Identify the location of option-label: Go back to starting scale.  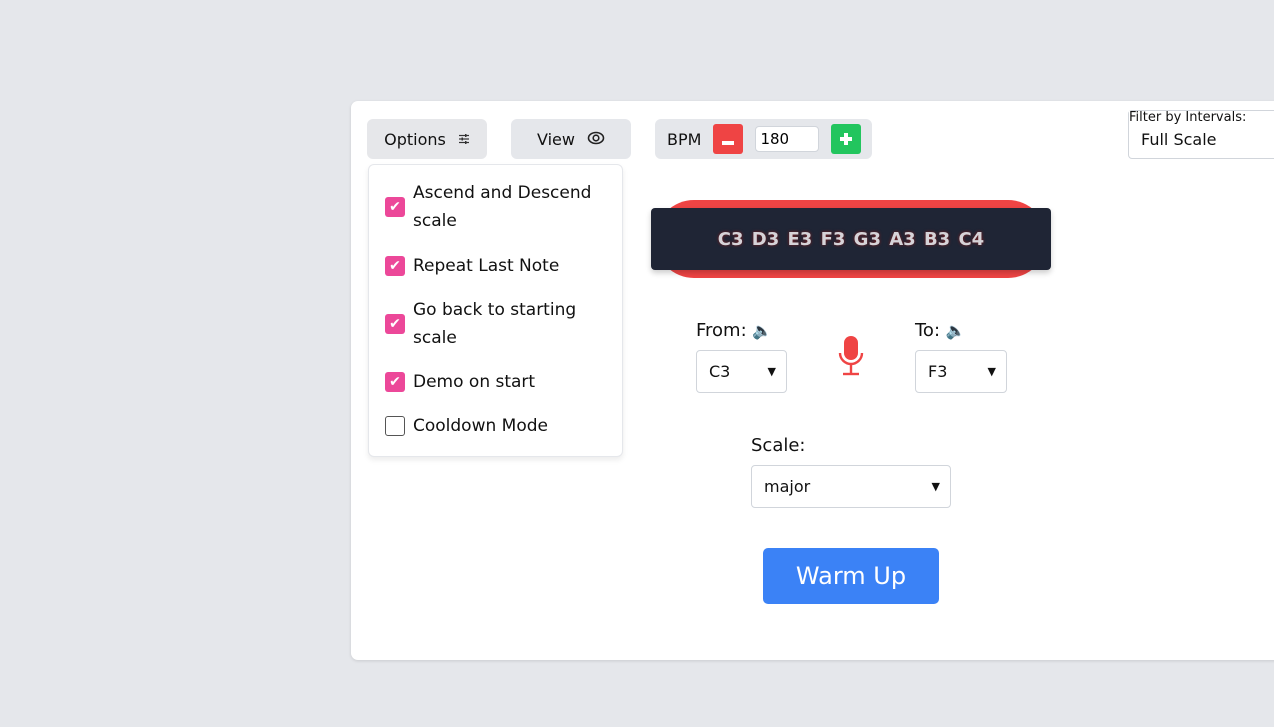
(495, 324).